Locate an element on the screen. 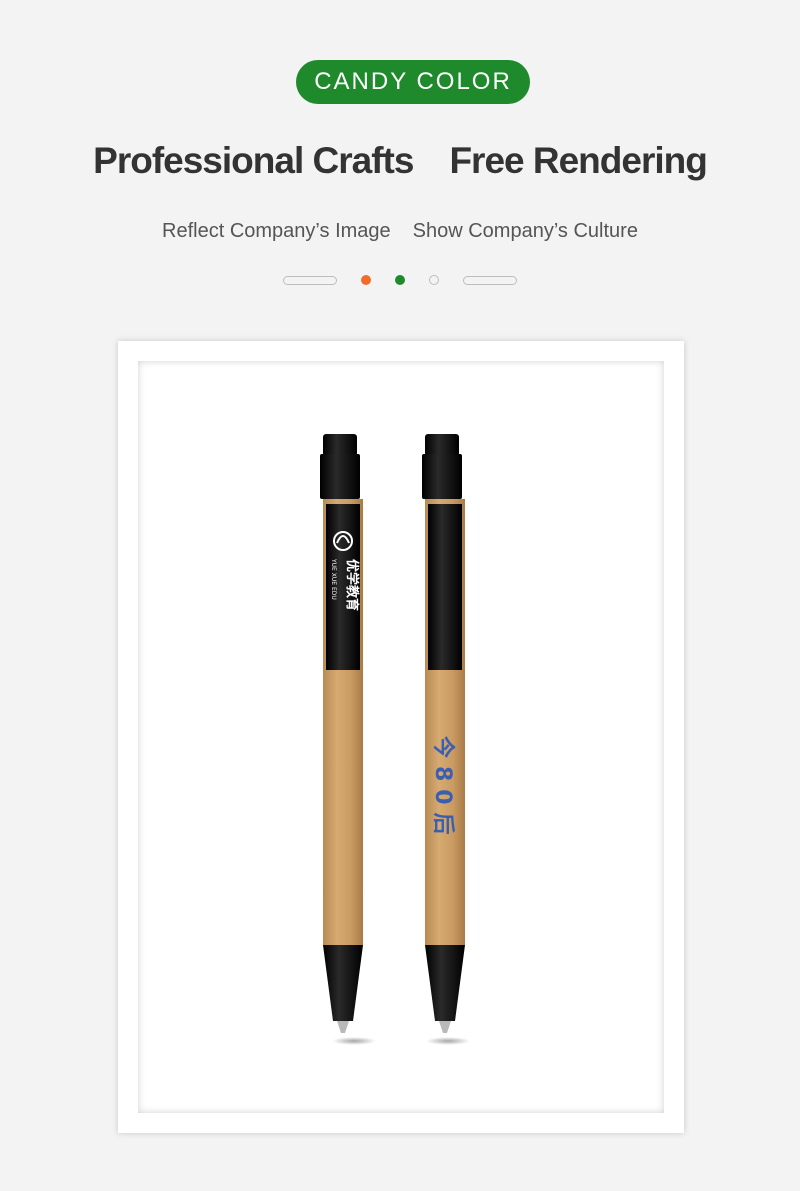  carousel-indicator is located at coordinates (400, 280).